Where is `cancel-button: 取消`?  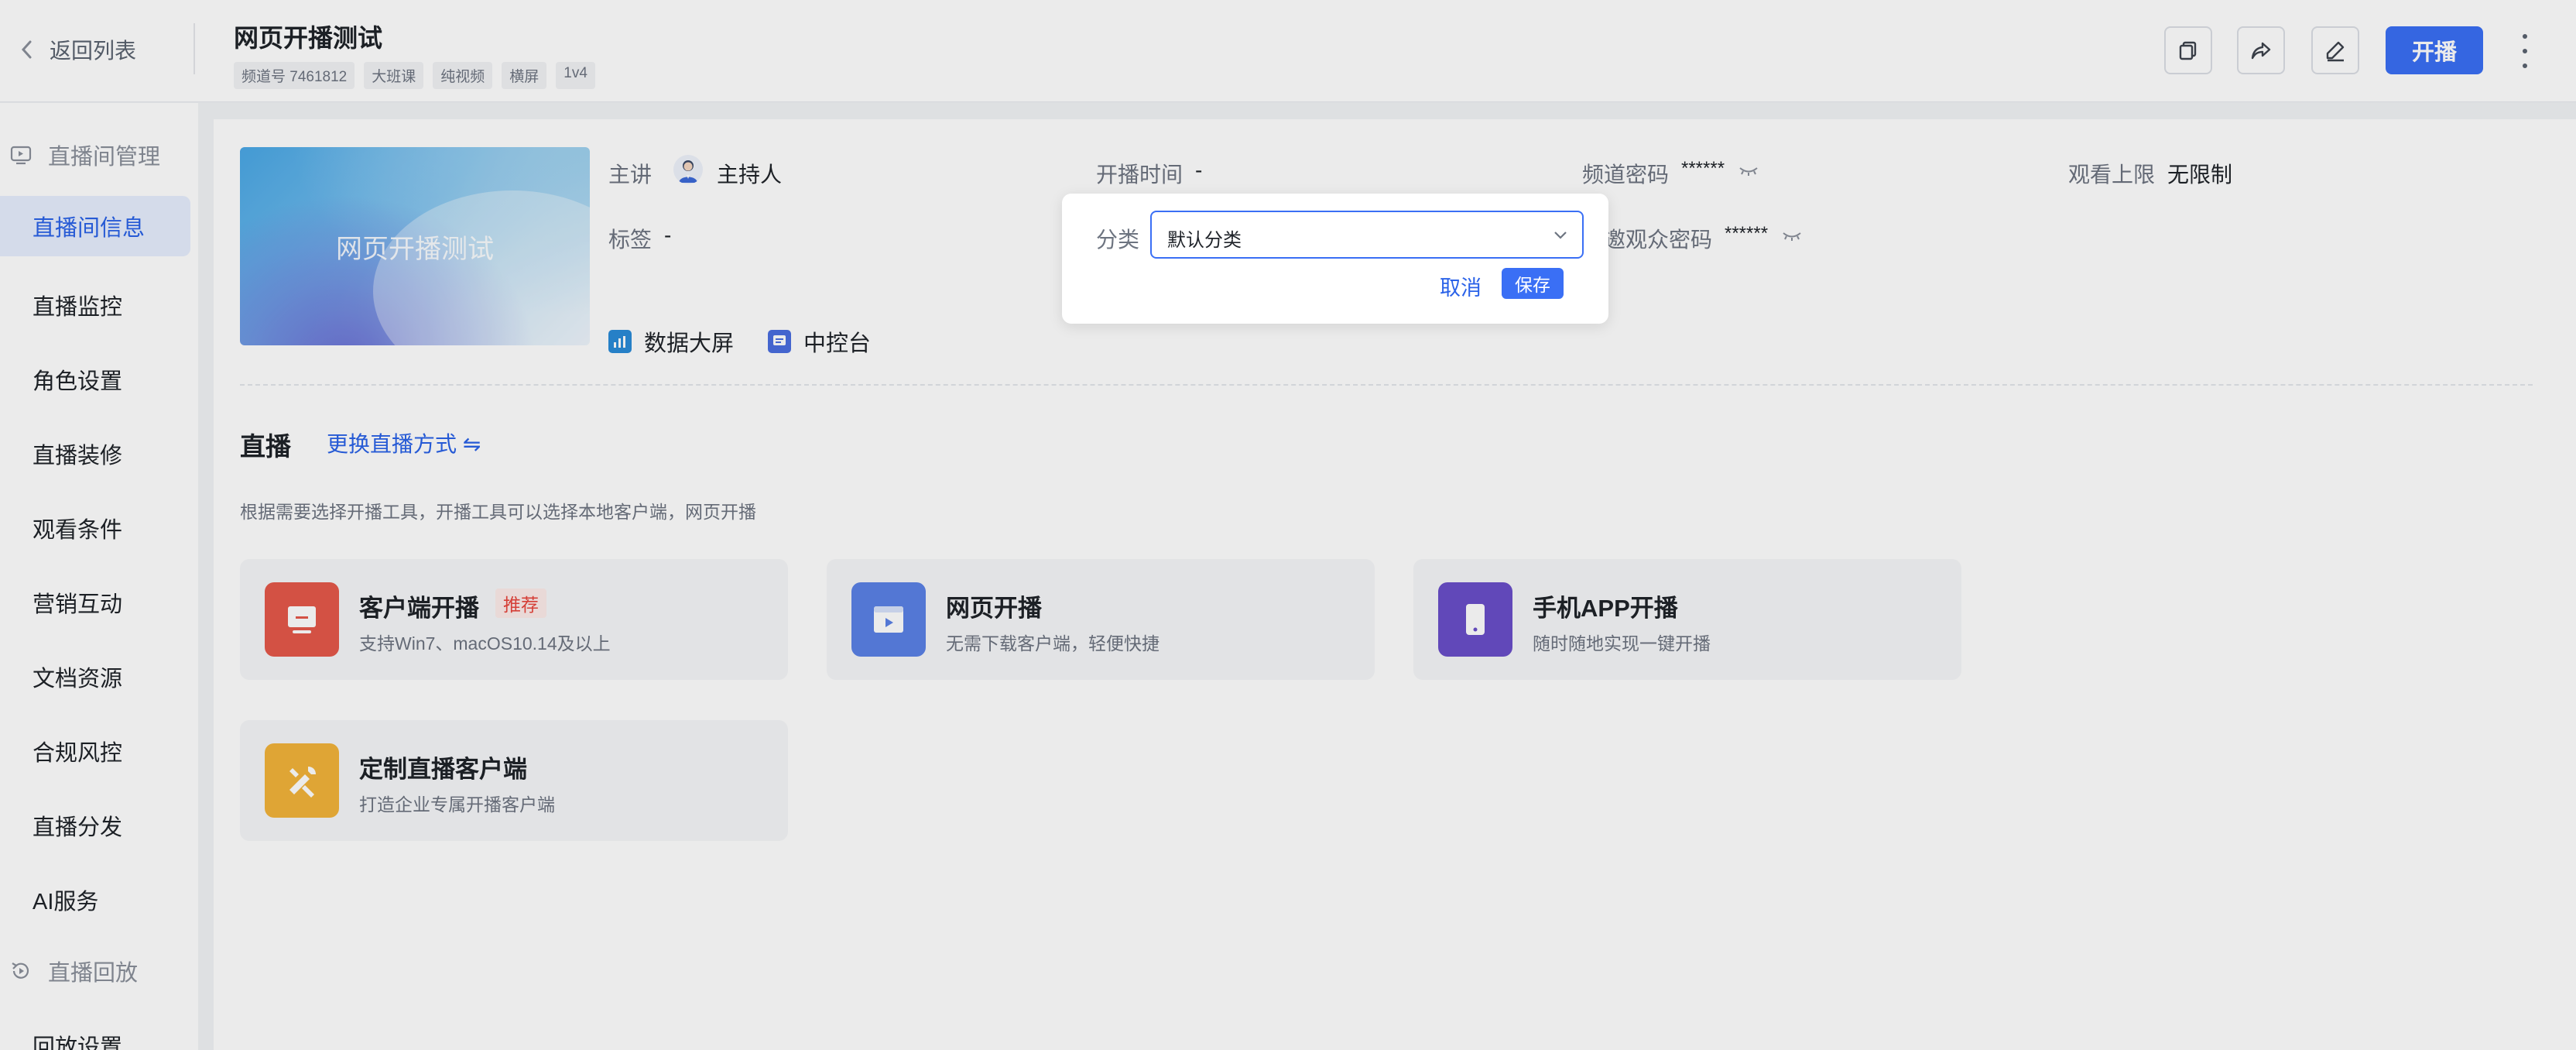 cancel-button: 取消 is located at coordinates (1461, 286).